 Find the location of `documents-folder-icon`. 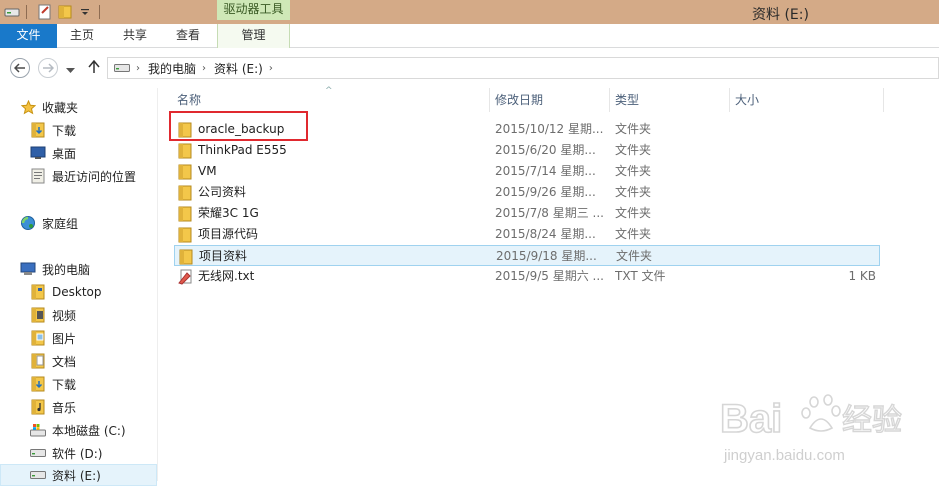

documents-folder-icon is located at coordinates (38, 361).